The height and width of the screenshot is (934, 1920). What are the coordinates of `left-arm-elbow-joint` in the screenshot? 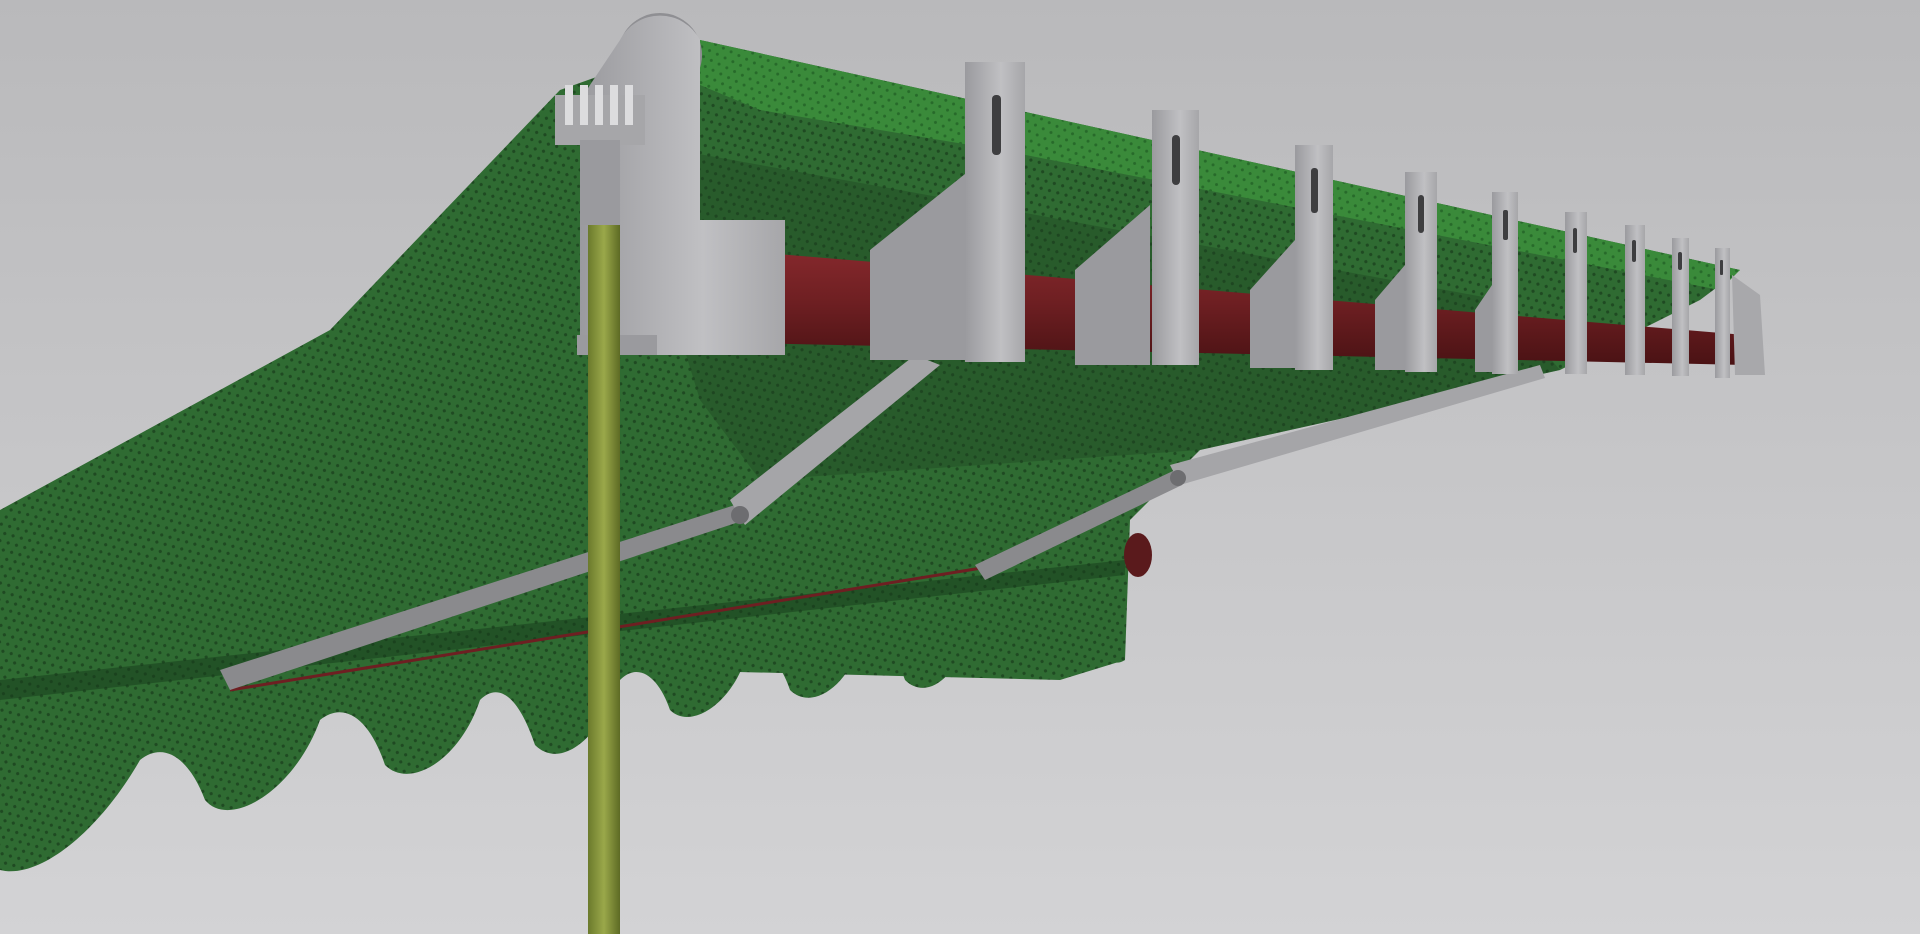 It's located at (740, 515).